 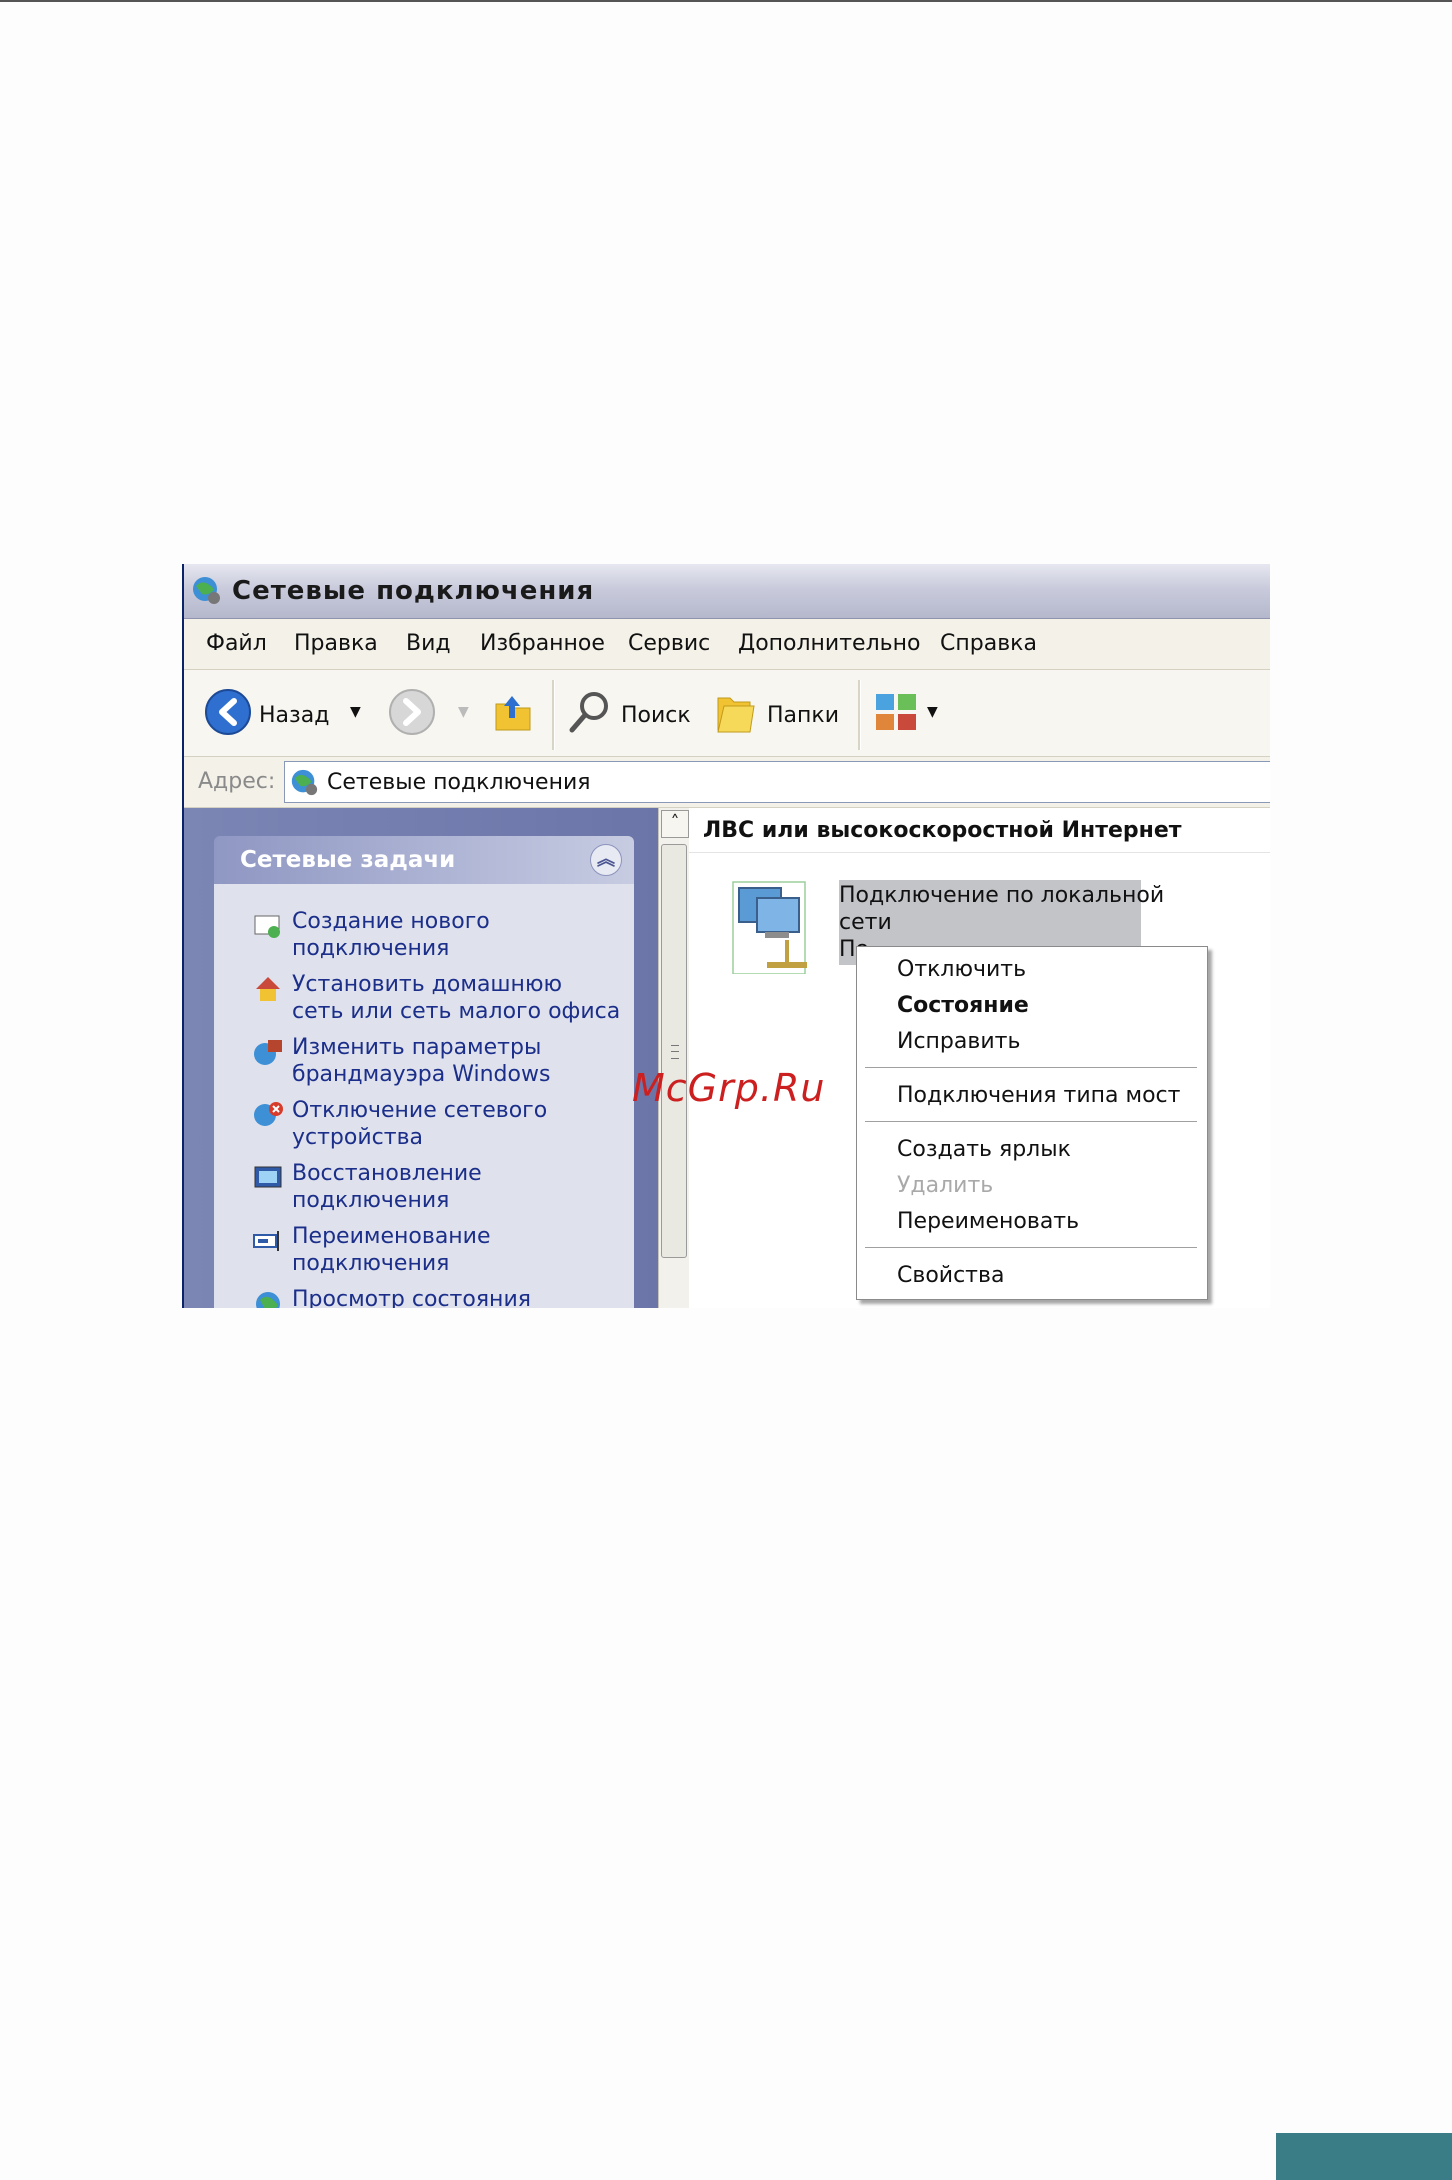 I want to click on task-label: Изменить параметры брандмауэра Windows, so click(x=421, y=1061).